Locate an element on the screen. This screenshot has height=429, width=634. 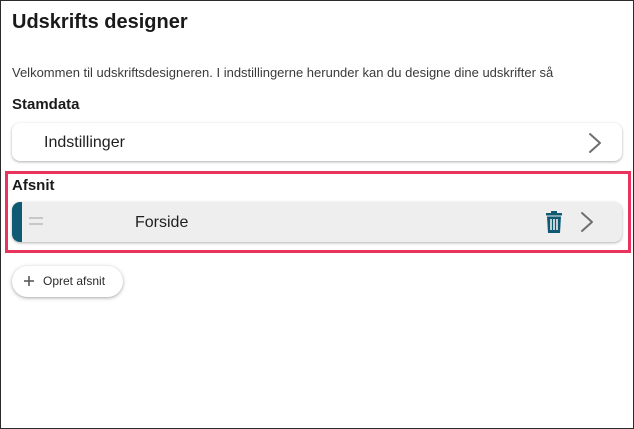
settings-card: Indstillinger is located at coordinates (317, 142).